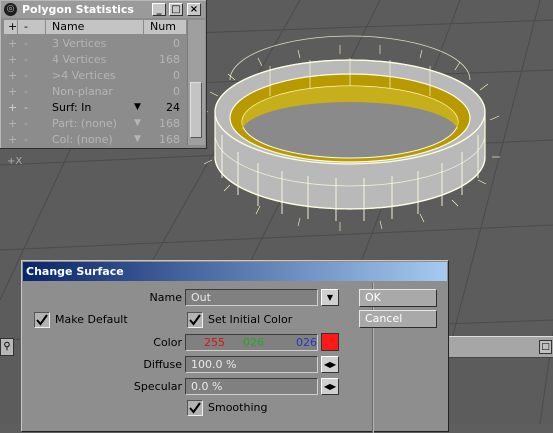 The image size is (553, 433). What do you see at coordinates (398, 319) in the screenshot?
I see `cancel-button: Cancel` at bounding box center [398, 319].